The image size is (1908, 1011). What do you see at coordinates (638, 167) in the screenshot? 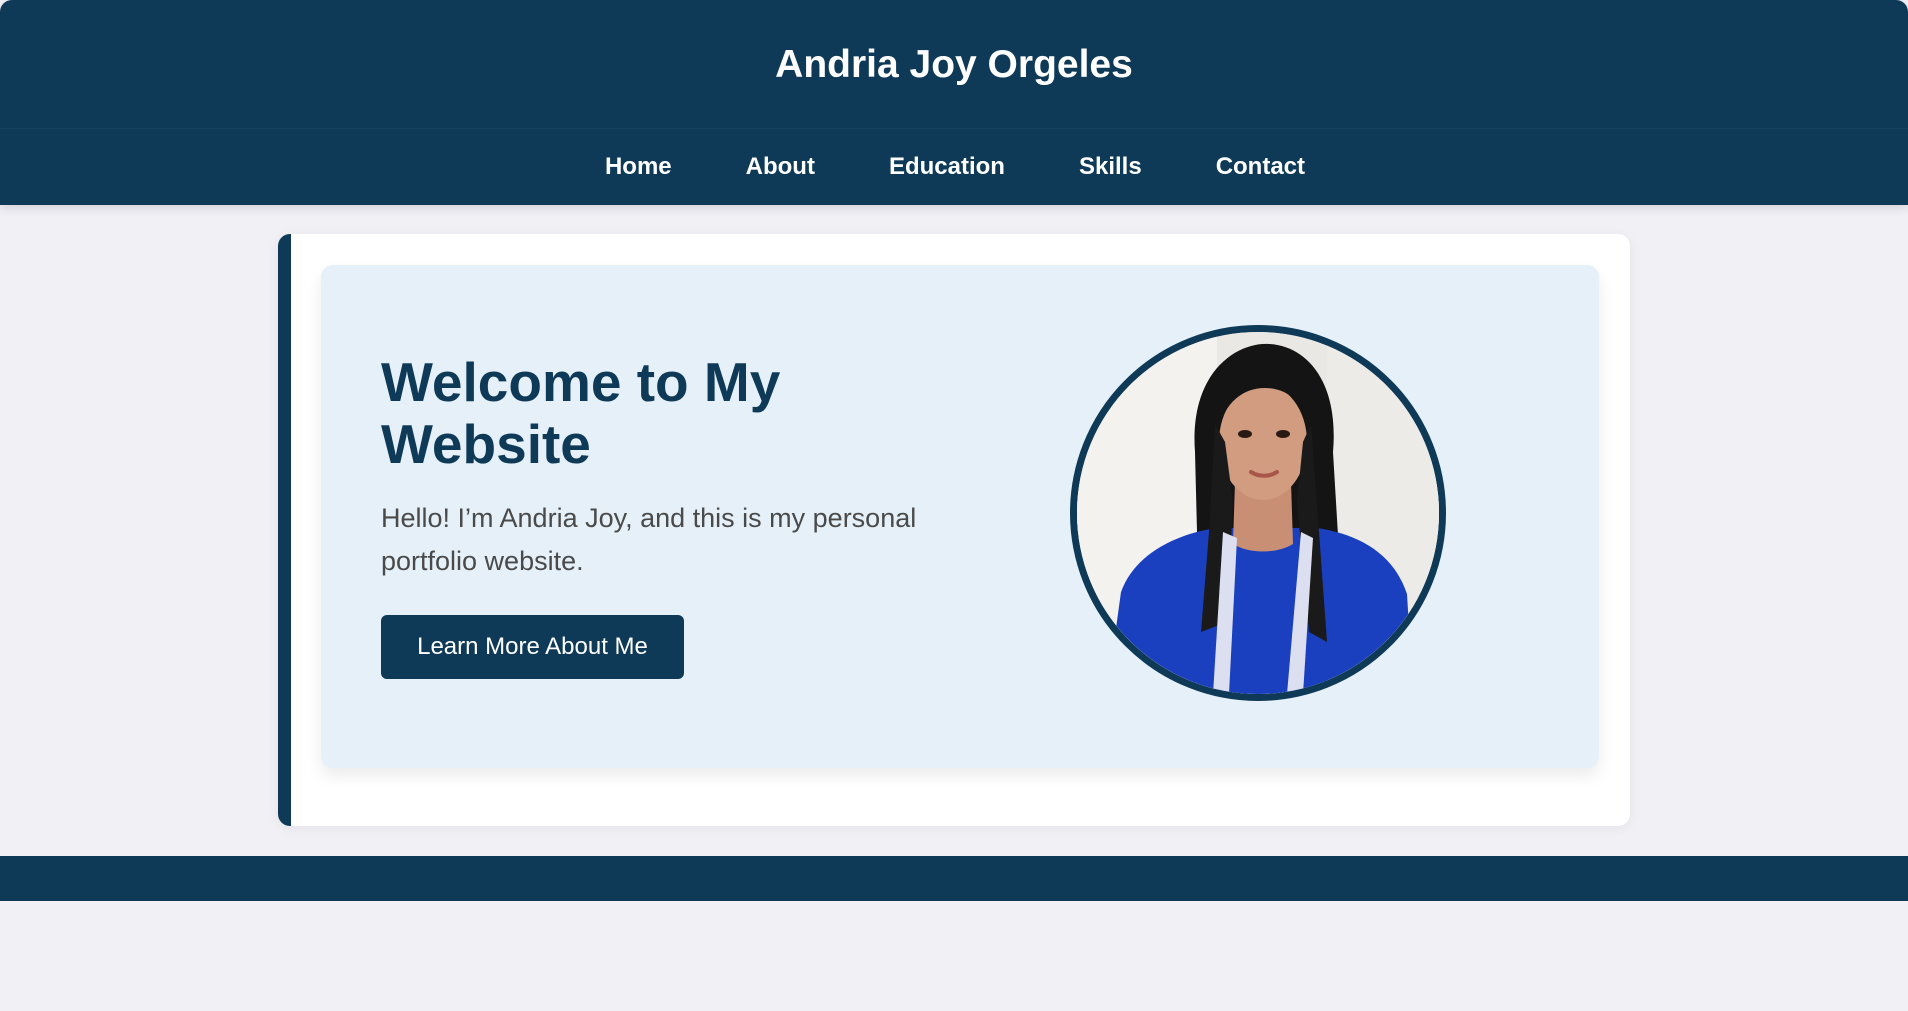
I see `nav-item-home: Home` at bounding box center [638, 167].